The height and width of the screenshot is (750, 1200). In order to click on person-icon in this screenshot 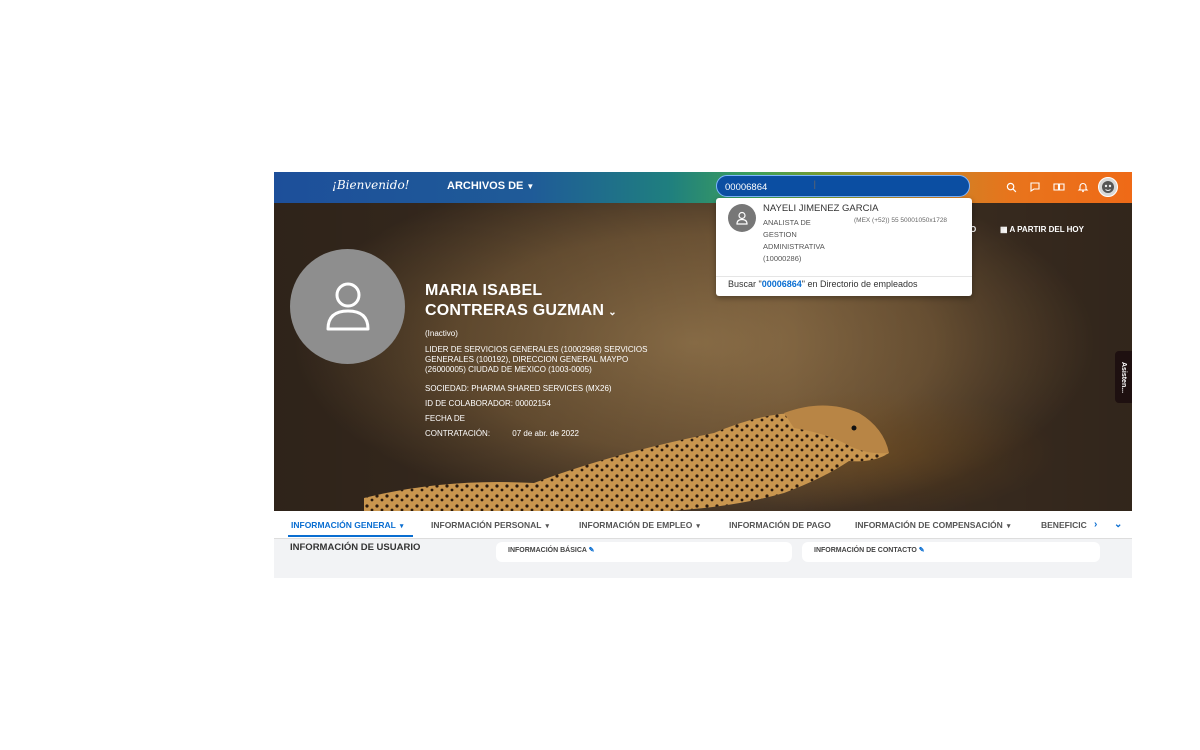, I will do `click(347, 306)`.